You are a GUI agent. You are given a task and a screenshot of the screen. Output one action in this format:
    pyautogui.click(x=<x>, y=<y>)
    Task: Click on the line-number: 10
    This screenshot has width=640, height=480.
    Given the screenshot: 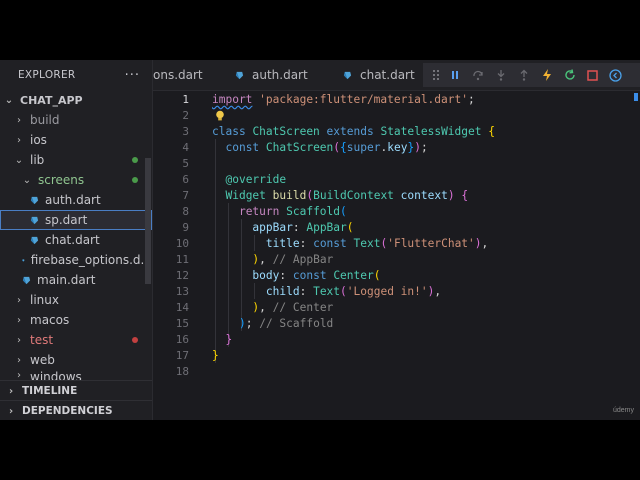 What is the action you would take?
    pyautogui.click(x=182, y=243)
    